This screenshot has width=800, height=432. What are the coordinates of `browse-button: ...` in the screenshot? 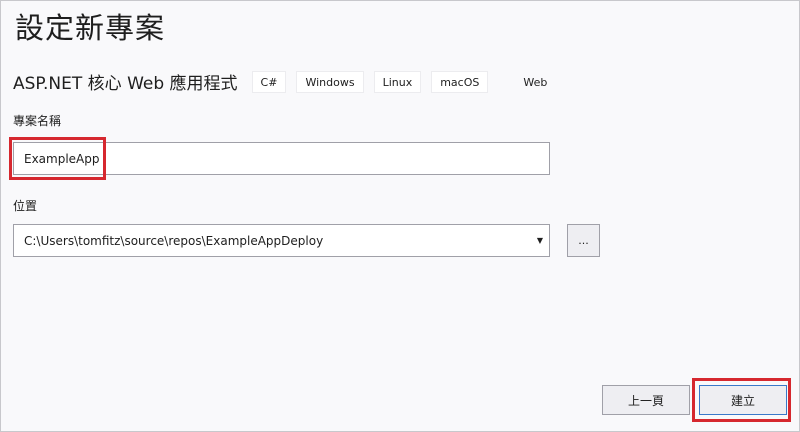 It's located at (583, 240).